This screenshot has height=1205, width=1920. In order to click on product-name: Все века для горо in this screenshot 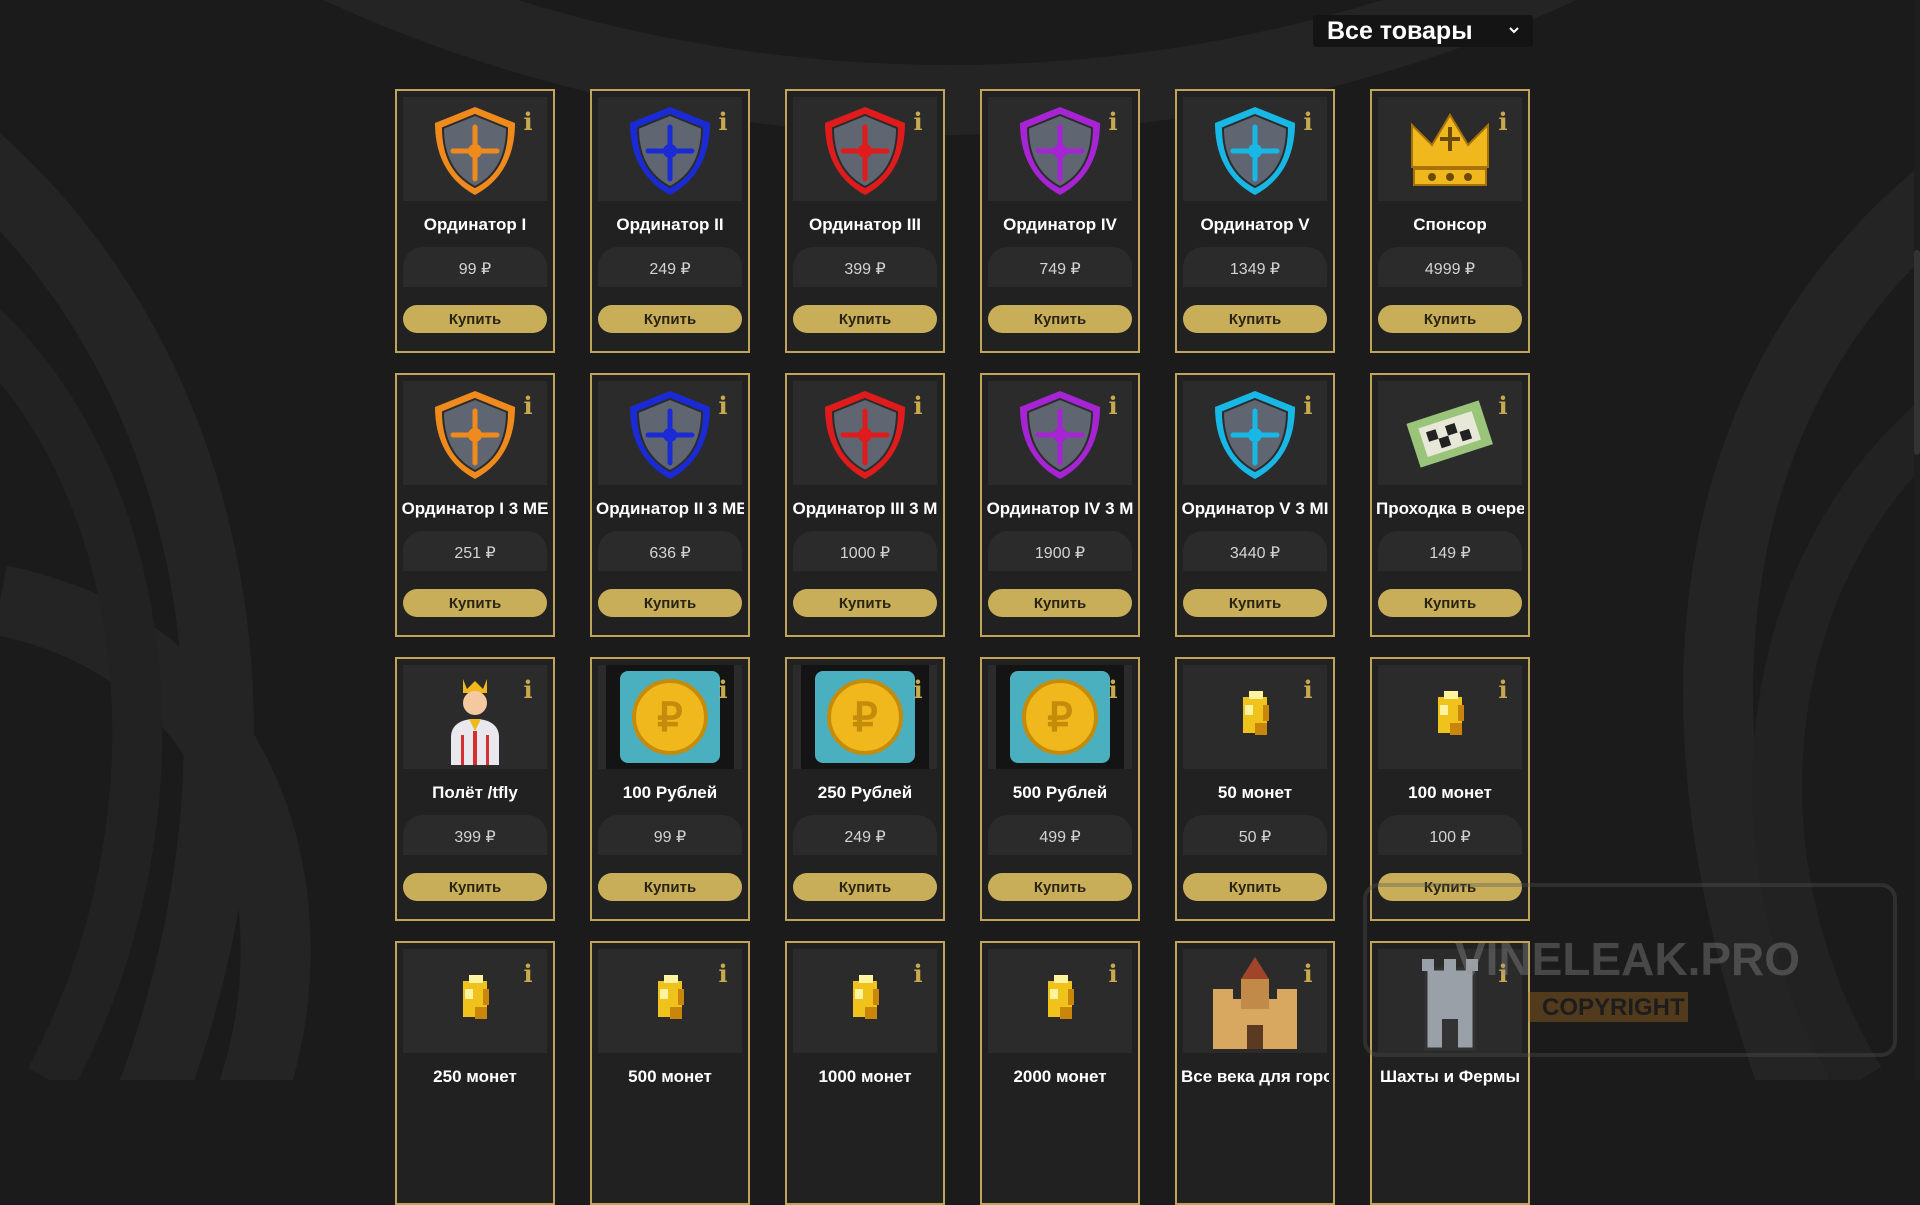, I will do `click(1255, 1076)`.